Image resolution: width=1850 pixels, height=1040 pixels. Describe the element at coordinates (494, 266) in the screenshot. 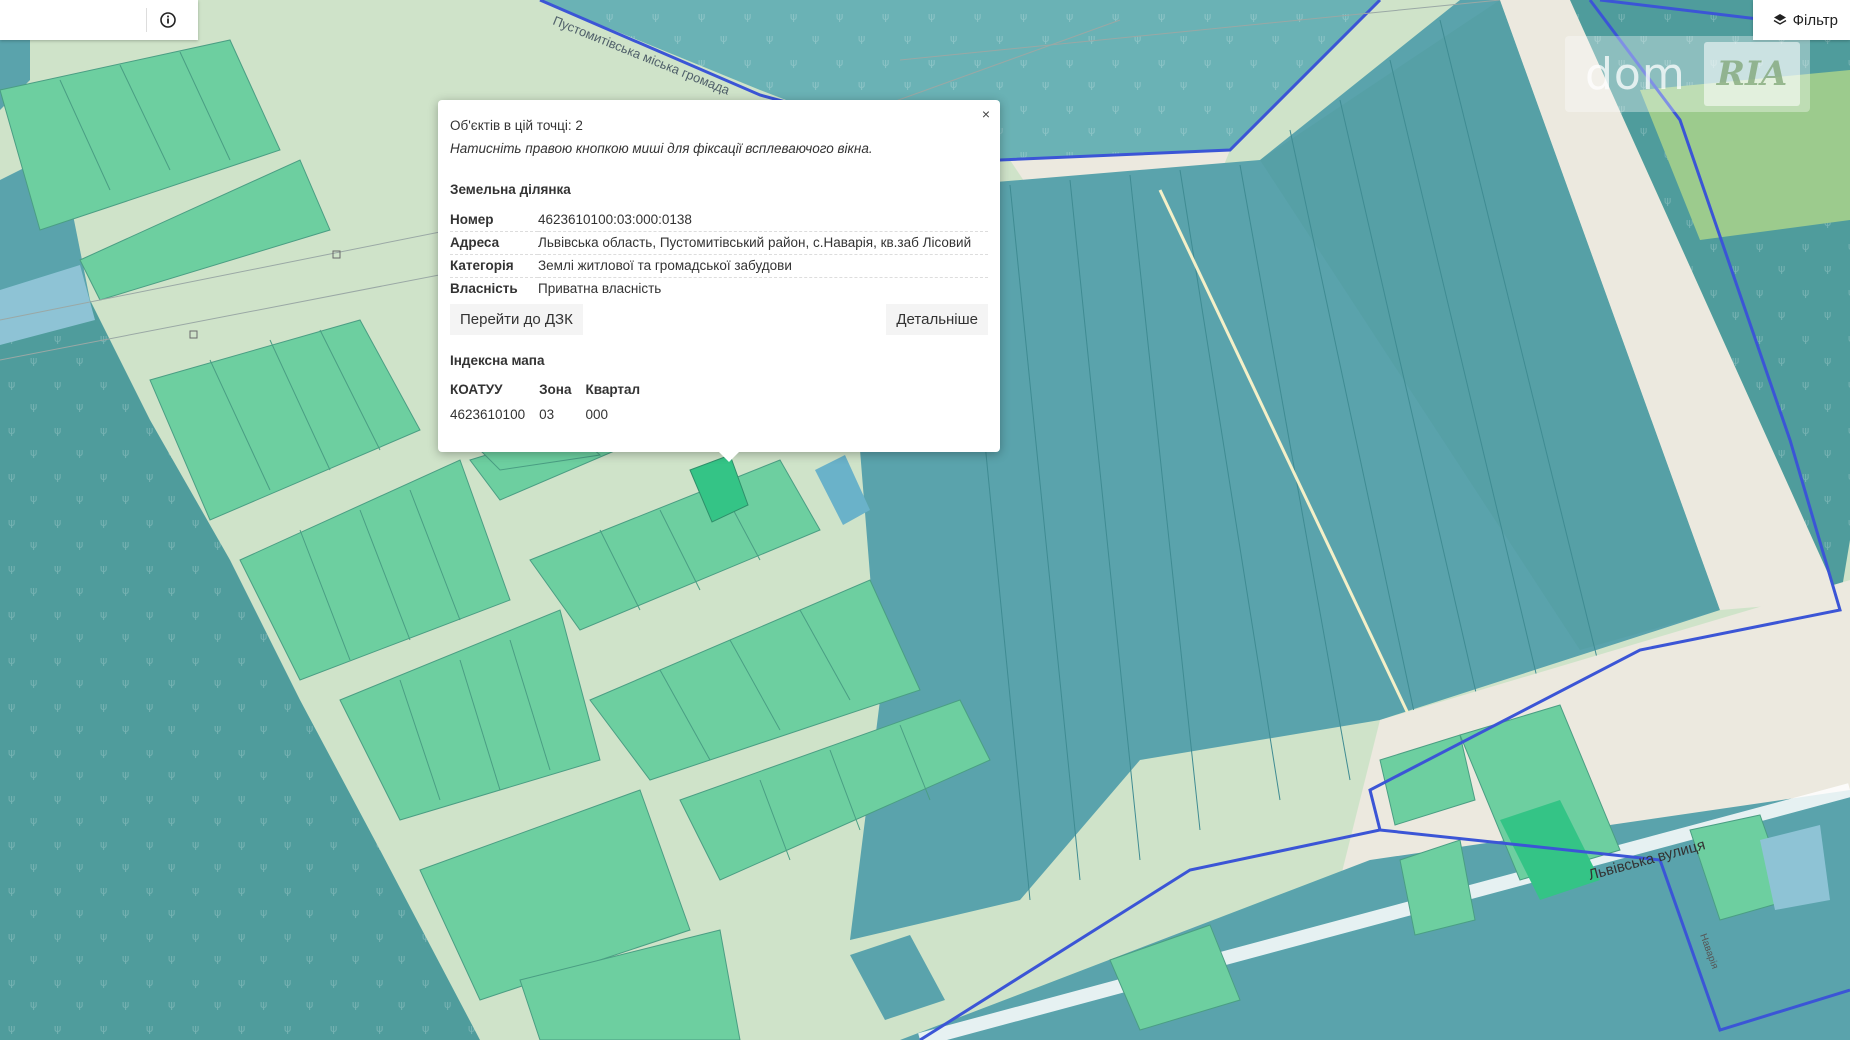

I see `attr-key: Категорія` at that location.